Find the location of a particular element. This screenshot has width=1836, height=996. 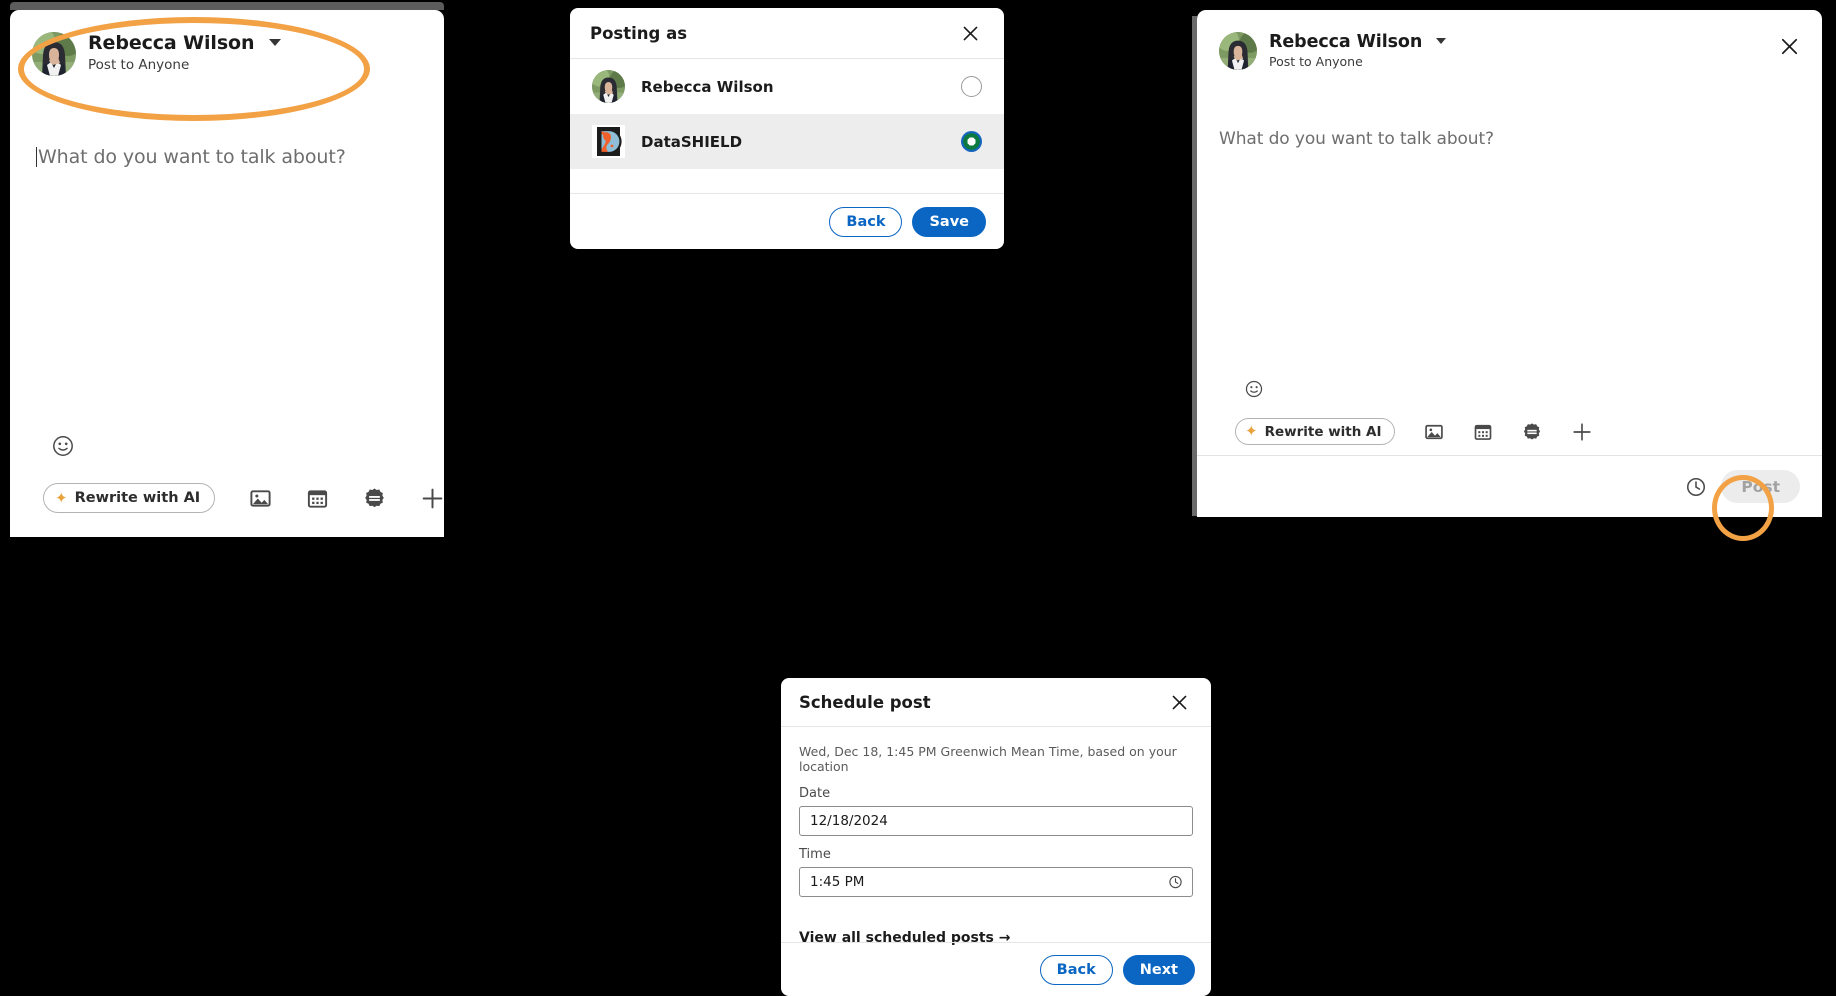

option-label: Rebecca Wilson is located at coordinates (707, 86).